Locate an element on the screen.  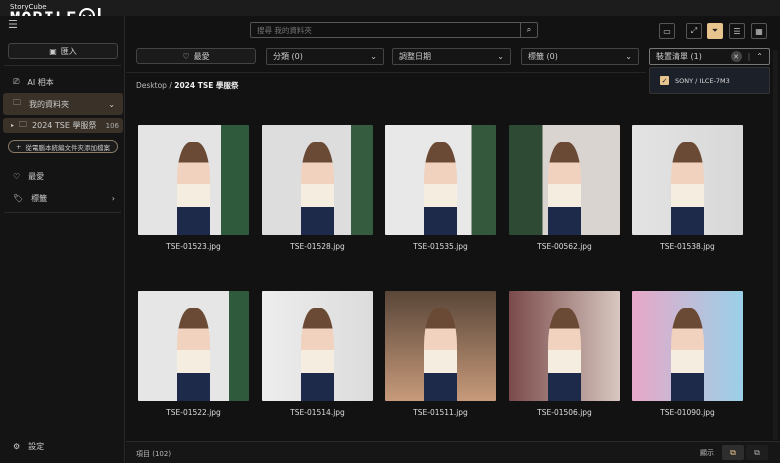
sidebar-item-favorites: ♡ 最愛 is located at coordinates (63, 176).